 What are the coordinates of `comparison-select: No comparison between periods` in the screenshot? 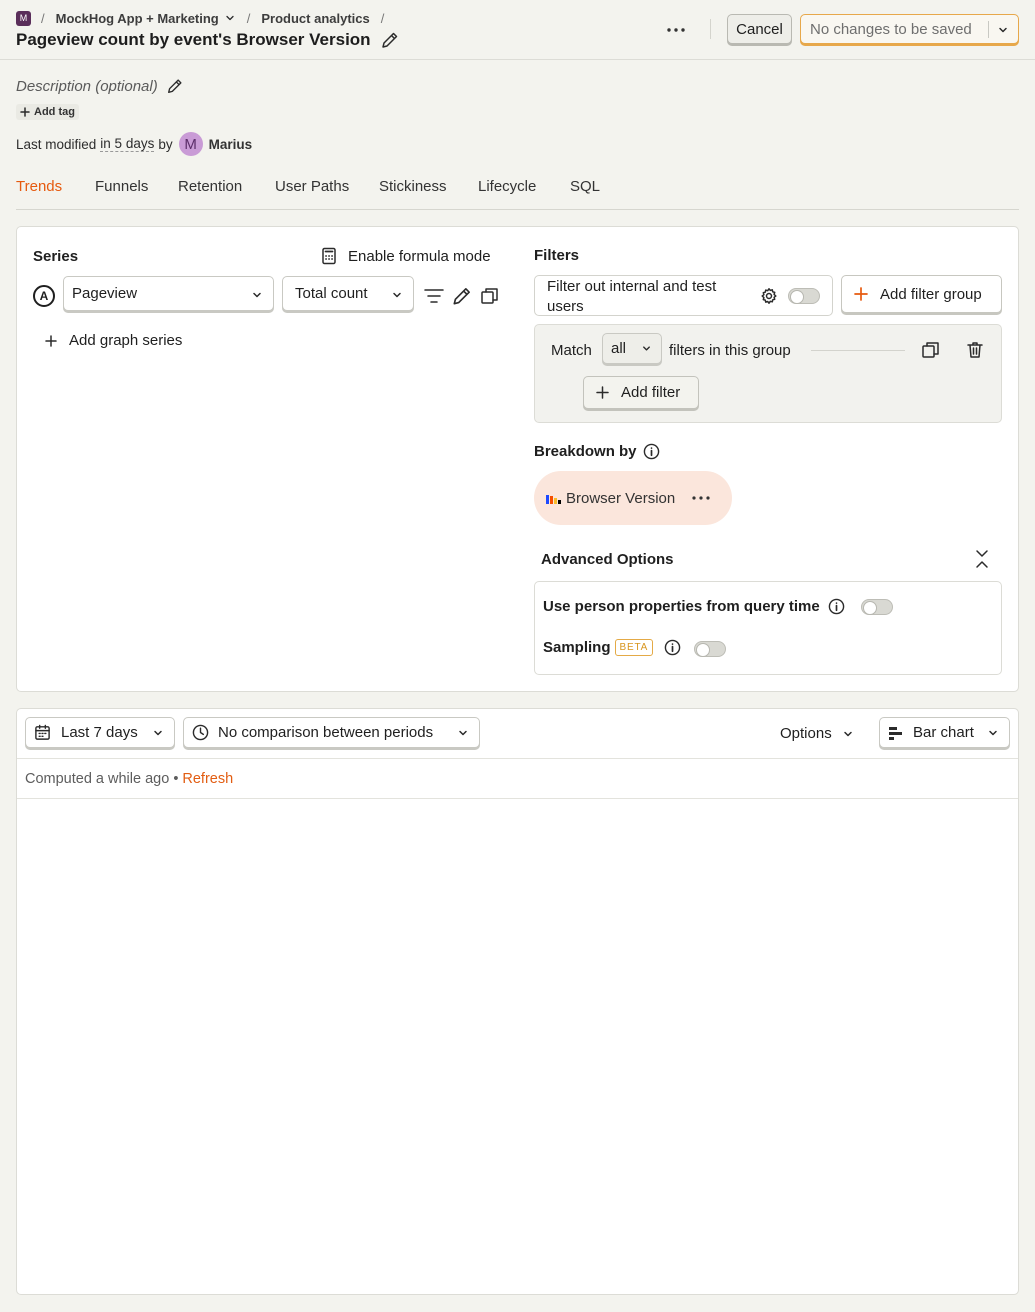 It's located at (331, 732).